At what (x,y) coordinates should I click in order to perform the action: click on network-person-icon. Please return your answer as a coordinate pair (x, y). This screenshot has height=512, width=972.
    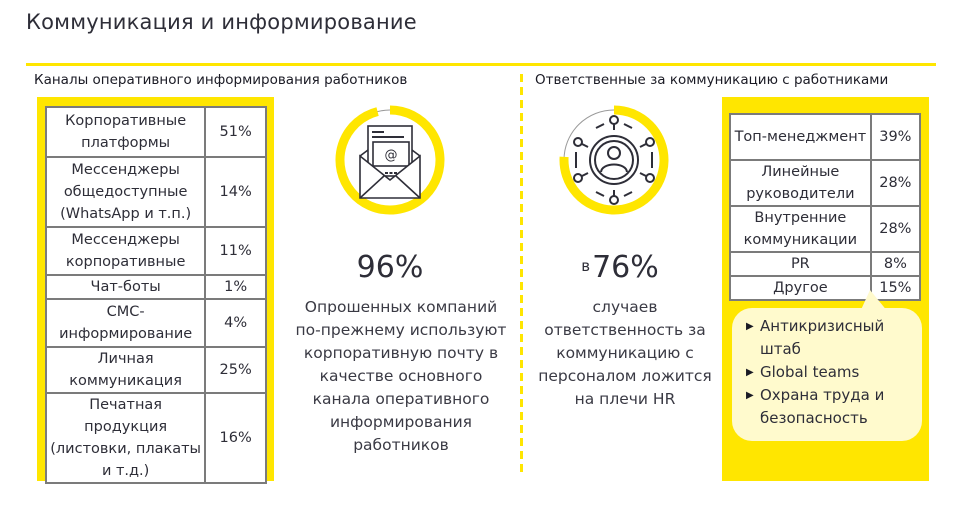
    Looking at the image, I should click on (614, 160).